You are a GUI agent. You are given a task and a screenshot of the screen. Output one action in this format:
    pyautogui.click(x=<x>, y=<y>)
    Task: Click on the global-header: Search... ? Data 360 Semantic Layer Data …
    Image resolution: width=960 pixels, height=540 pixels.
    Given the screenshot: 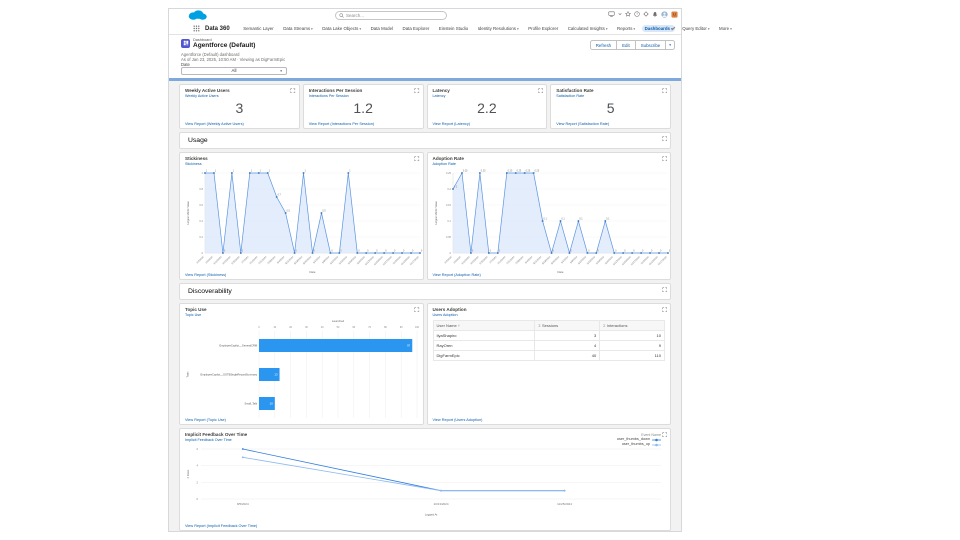 What is the action you would take?
    pyautogui.click(x=450, y=22)
    